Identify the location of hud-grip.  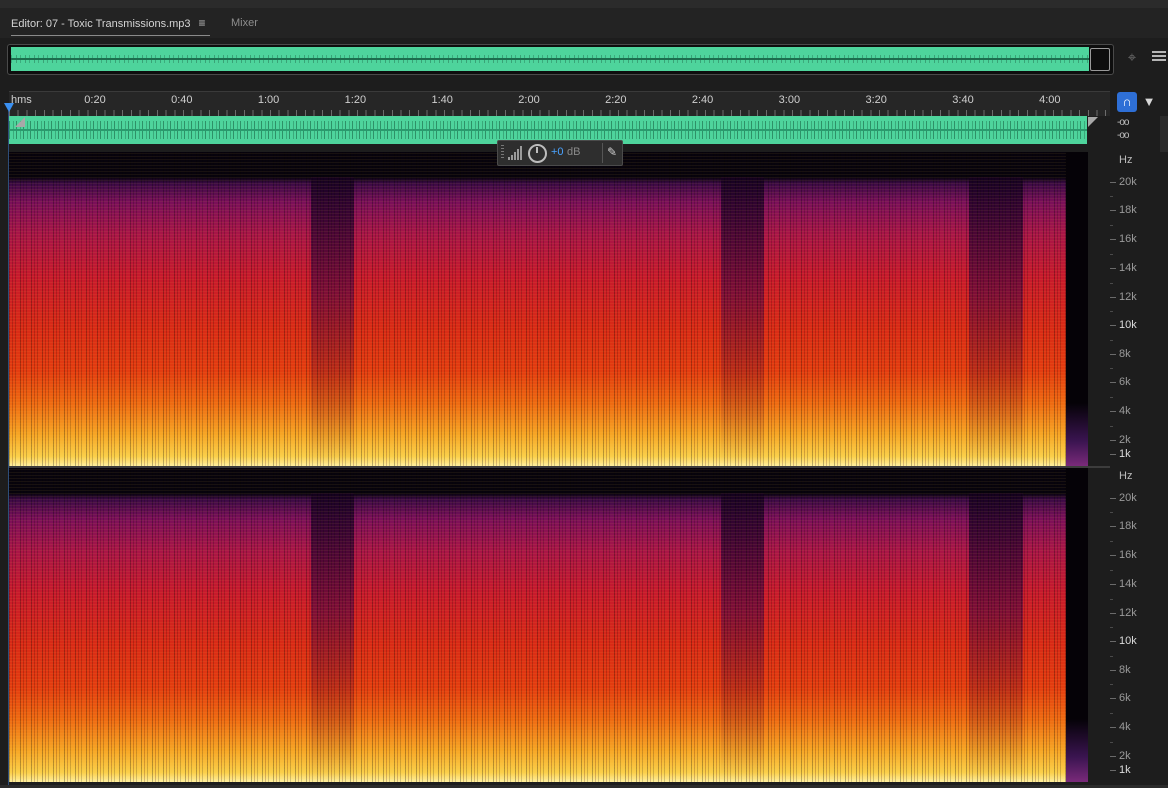
(502, 152).